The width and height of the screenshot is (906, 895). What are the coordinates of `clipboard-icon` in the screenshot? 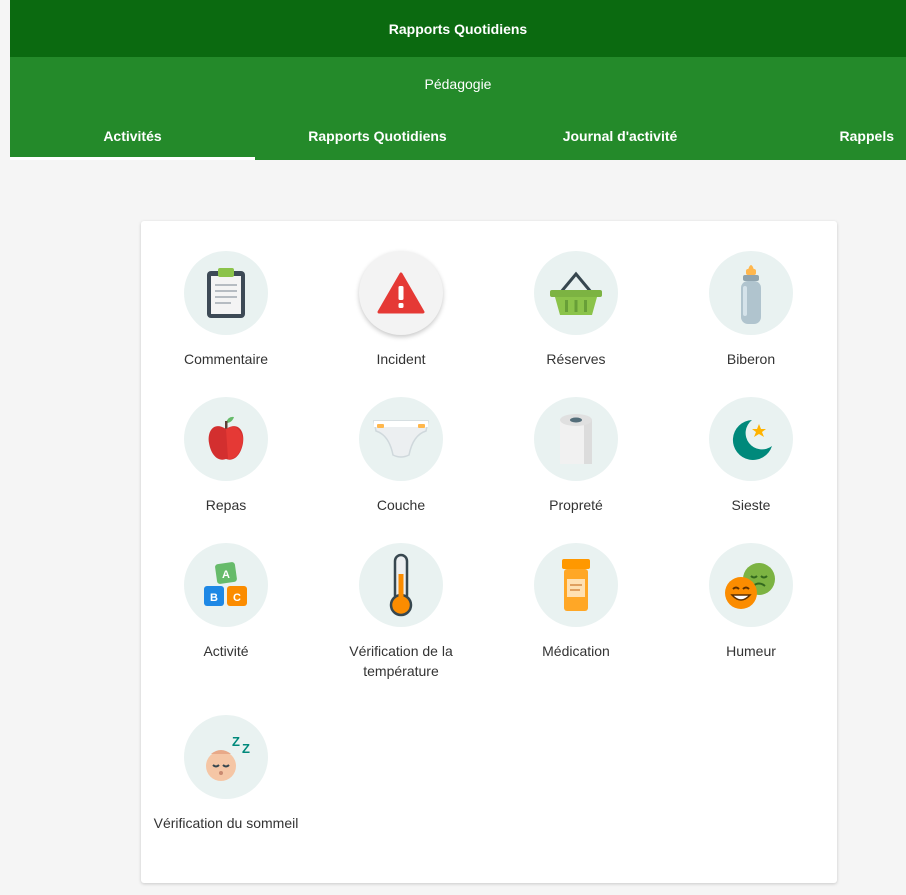 It's located at (226, 293).